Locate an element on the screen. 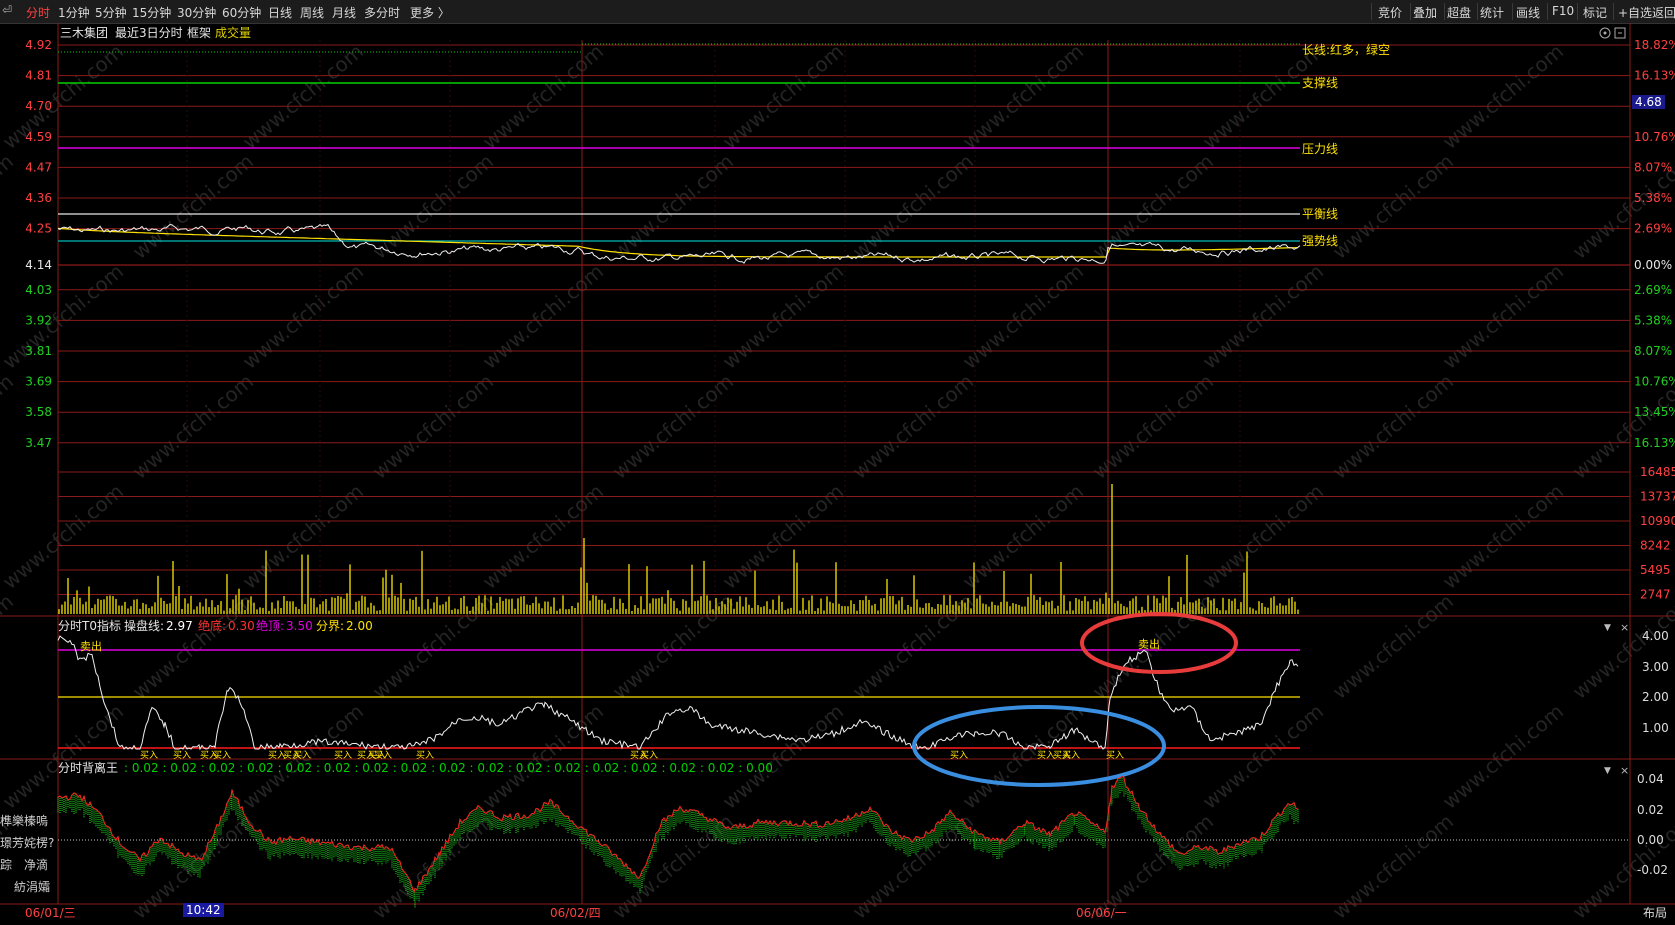  t0-tick-label: 3.00 is located at coordinates (1655, 667).